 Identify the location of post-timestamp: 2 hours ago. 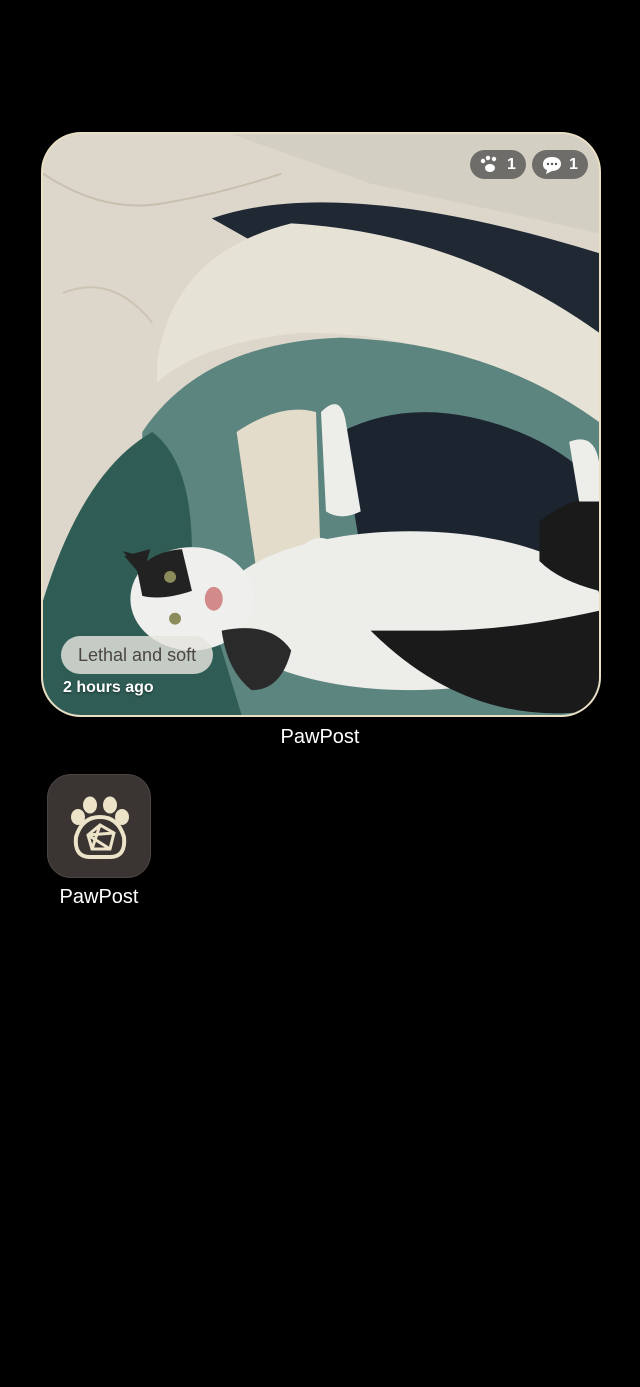
(108, 687).